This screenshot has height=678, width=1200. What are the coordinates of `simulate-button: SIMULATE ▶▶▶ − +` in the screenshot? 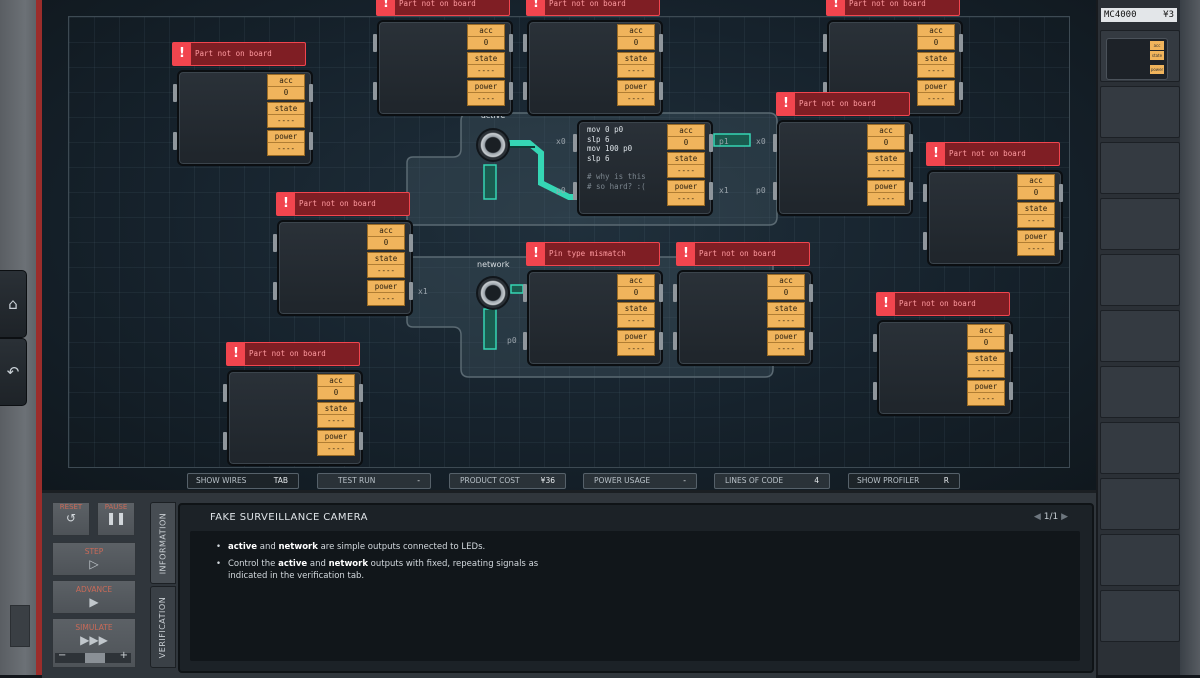 It's located at (94, 643).